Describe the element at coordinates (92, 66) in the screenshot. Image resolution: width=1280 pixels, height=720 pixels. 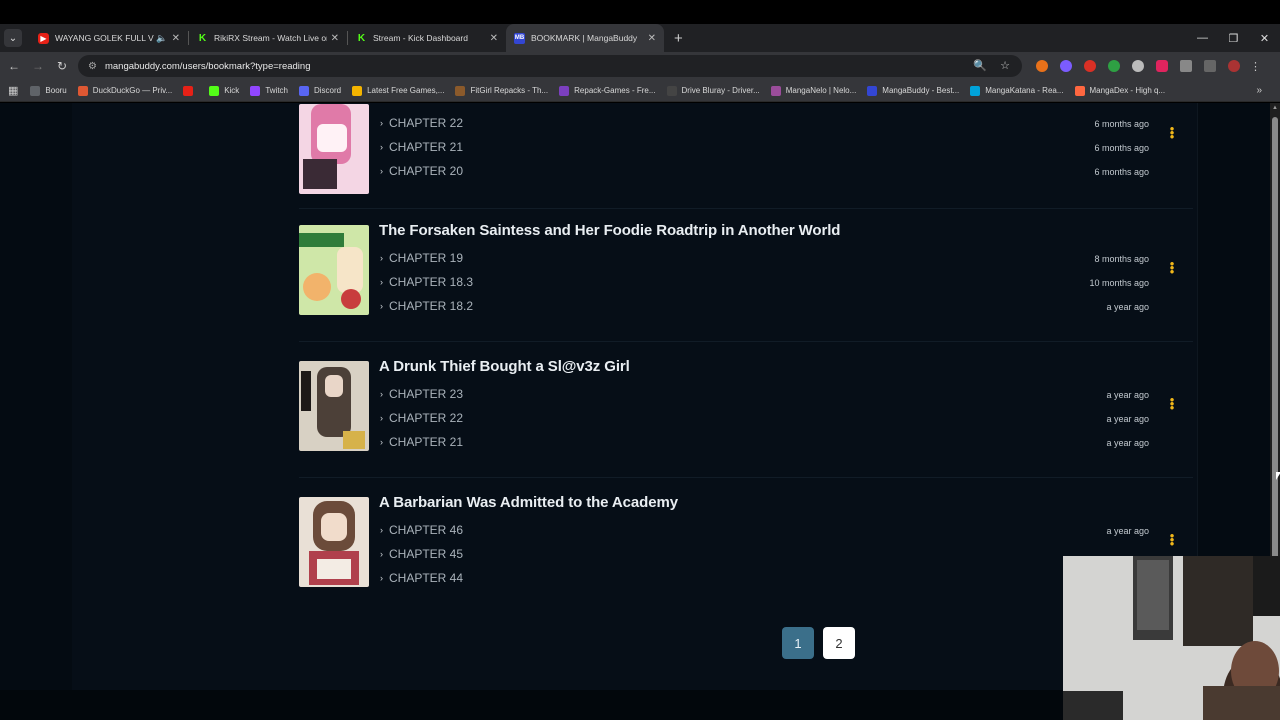
I see `site-info-icon: ⚙` at that location.